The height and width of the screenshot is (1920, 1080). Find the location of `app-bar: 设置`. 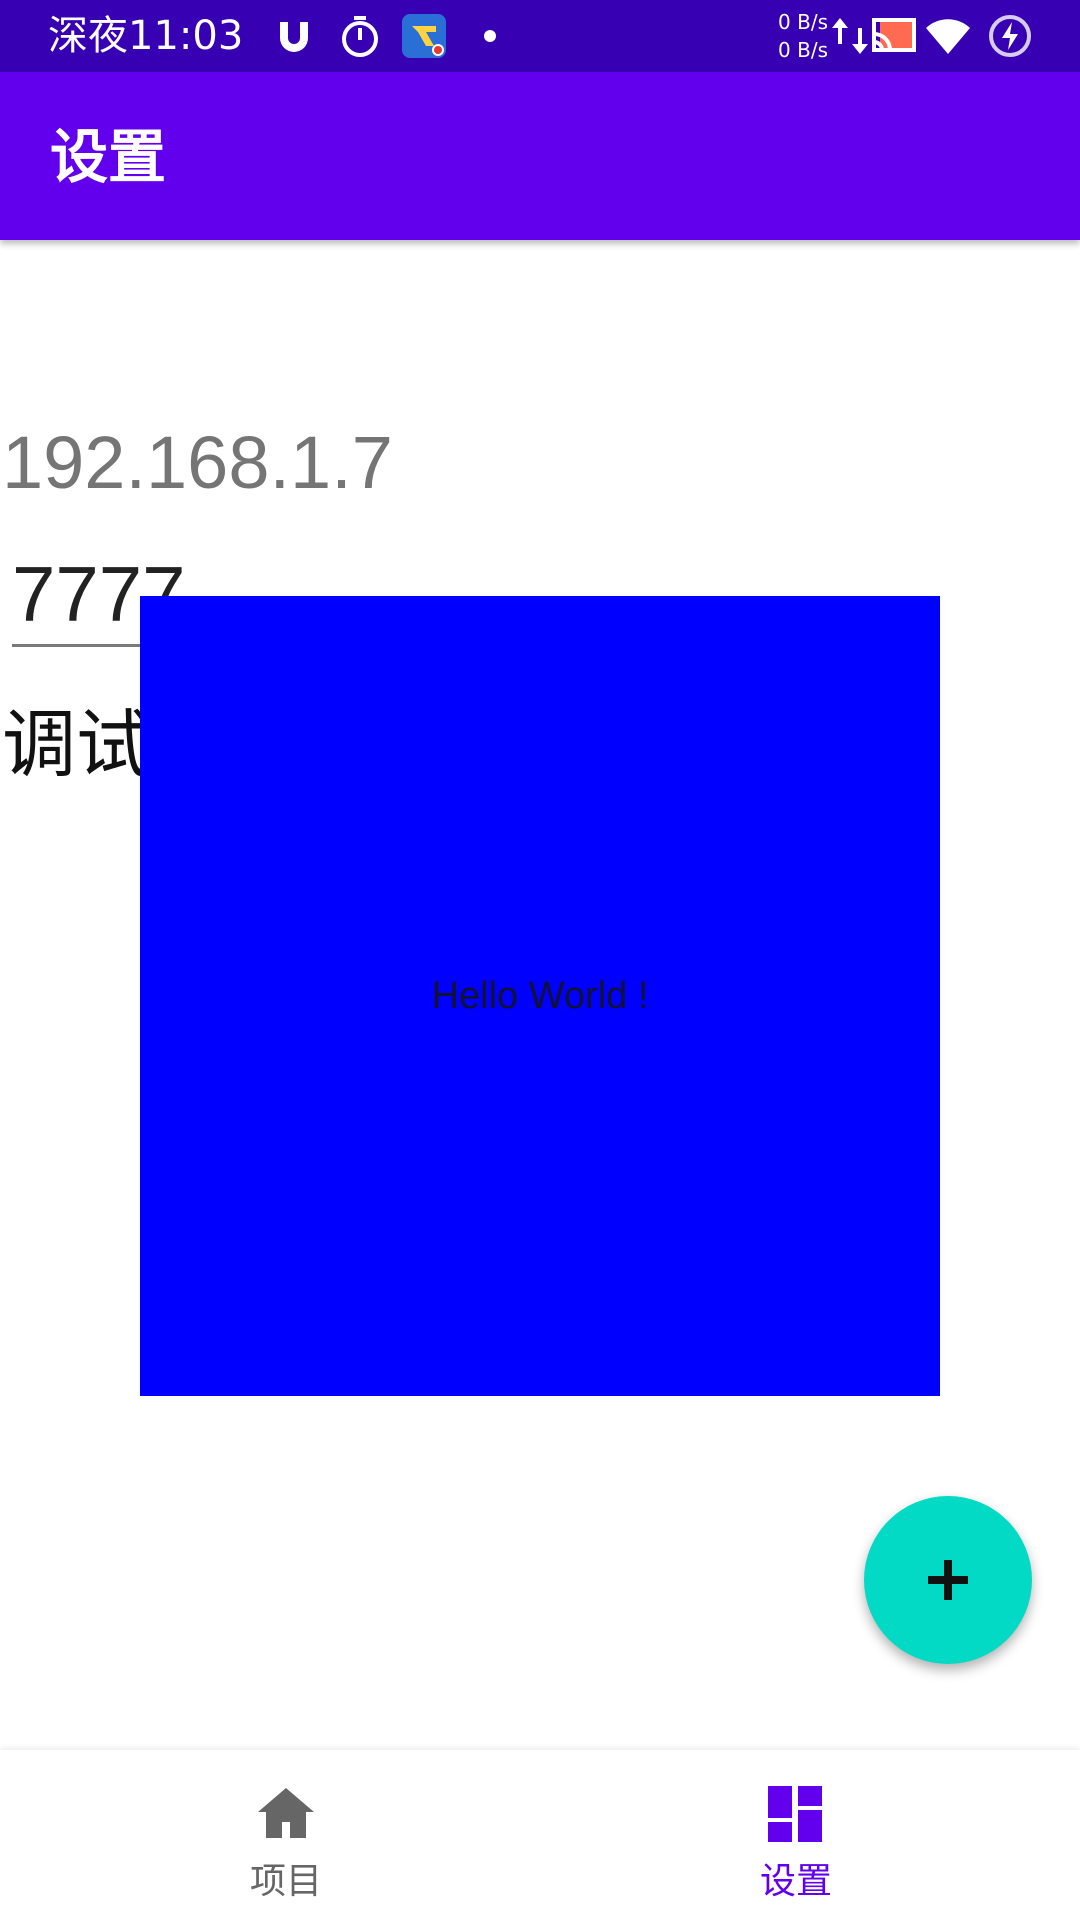

app-bar: 设置 is located at coordinates (540, 156).